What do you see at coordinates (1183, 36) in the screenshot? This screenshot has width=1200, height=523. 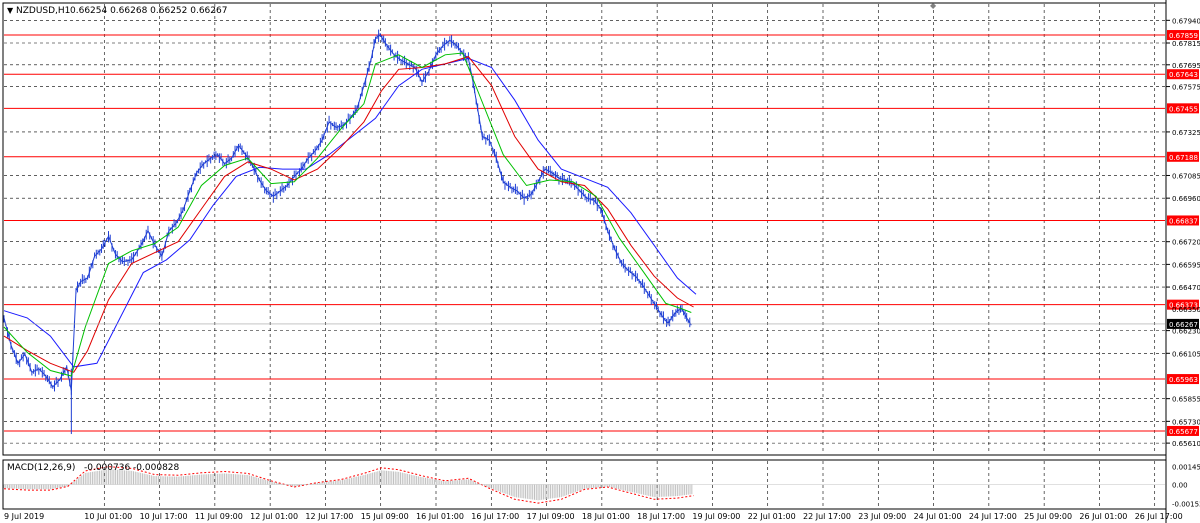 I see `level-price-label: 0.67859` at bounding box center [1183, 36].